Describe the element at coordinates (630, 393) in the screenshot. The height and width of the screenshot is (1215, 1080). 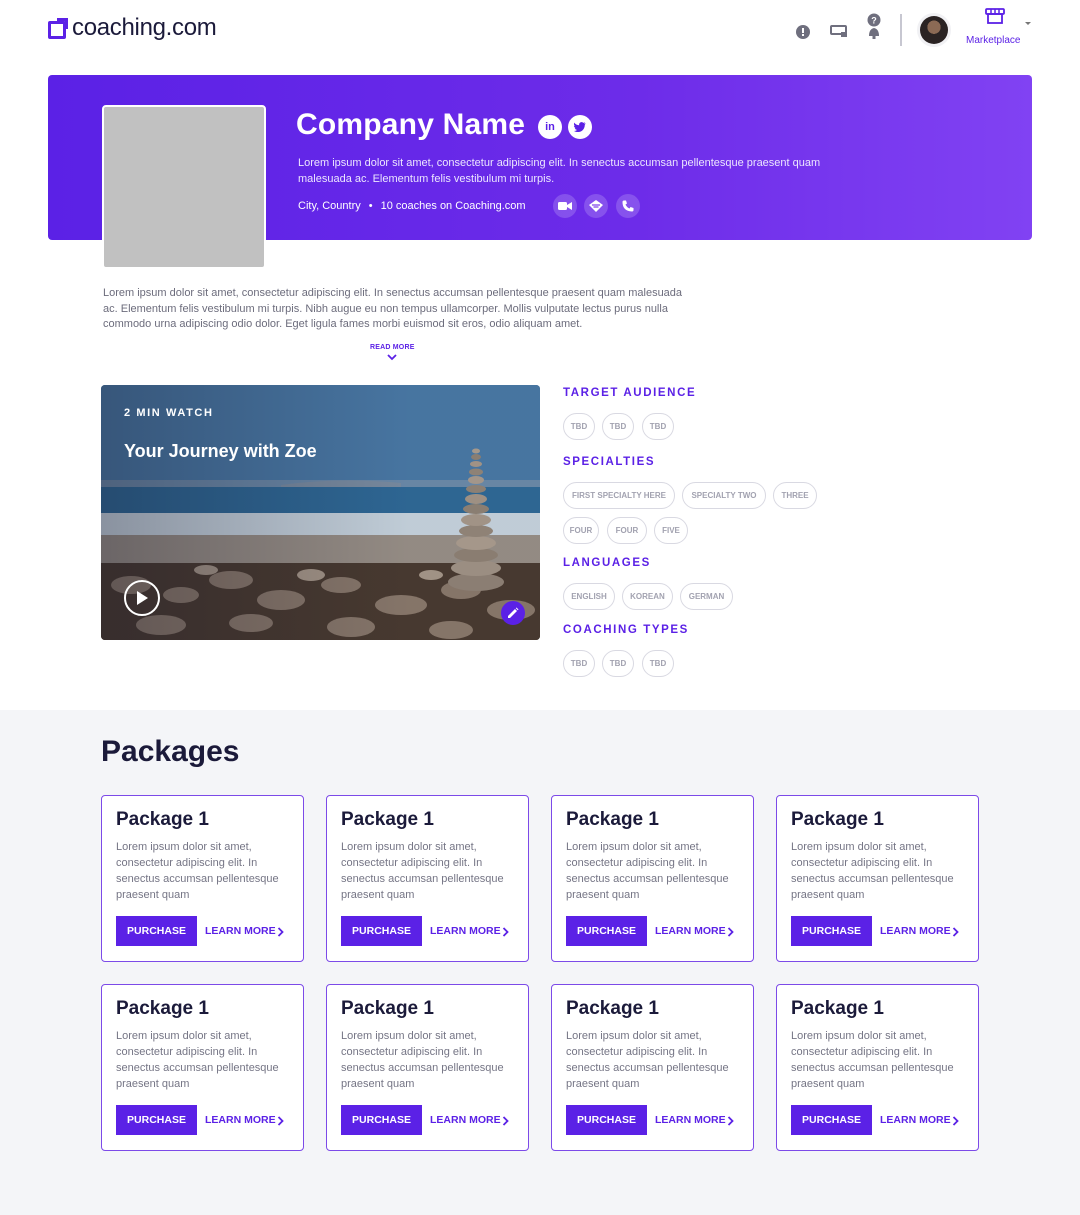
I see `target-audience-heading: TARGET AUDIENCE` at that location.